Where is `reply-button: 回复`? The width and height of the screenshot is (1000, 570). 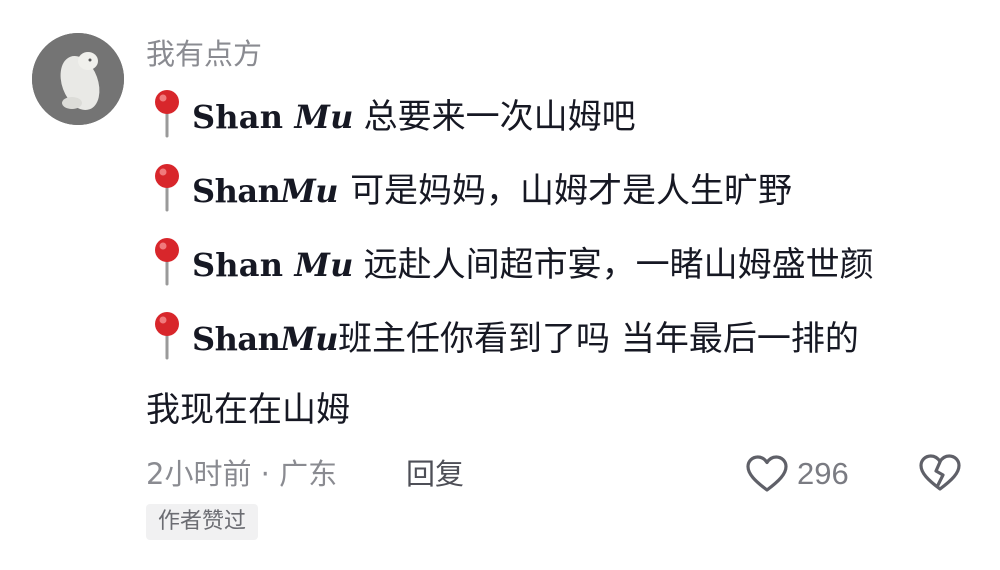
reply-button: 回复 is located at coordinates (435, 474).